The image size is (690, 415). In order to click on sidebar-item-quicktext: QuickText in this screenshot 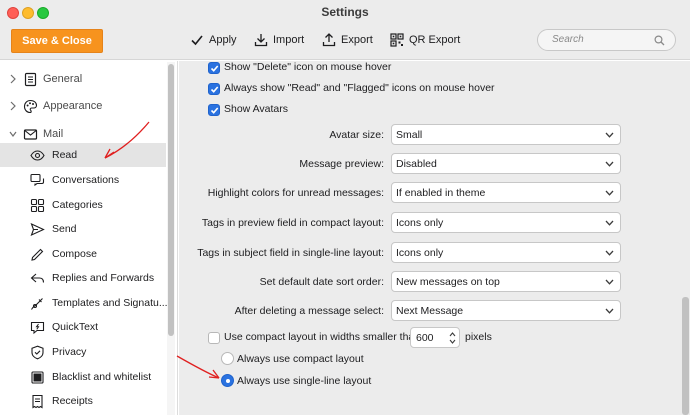, I will do `click(83, 327)`.